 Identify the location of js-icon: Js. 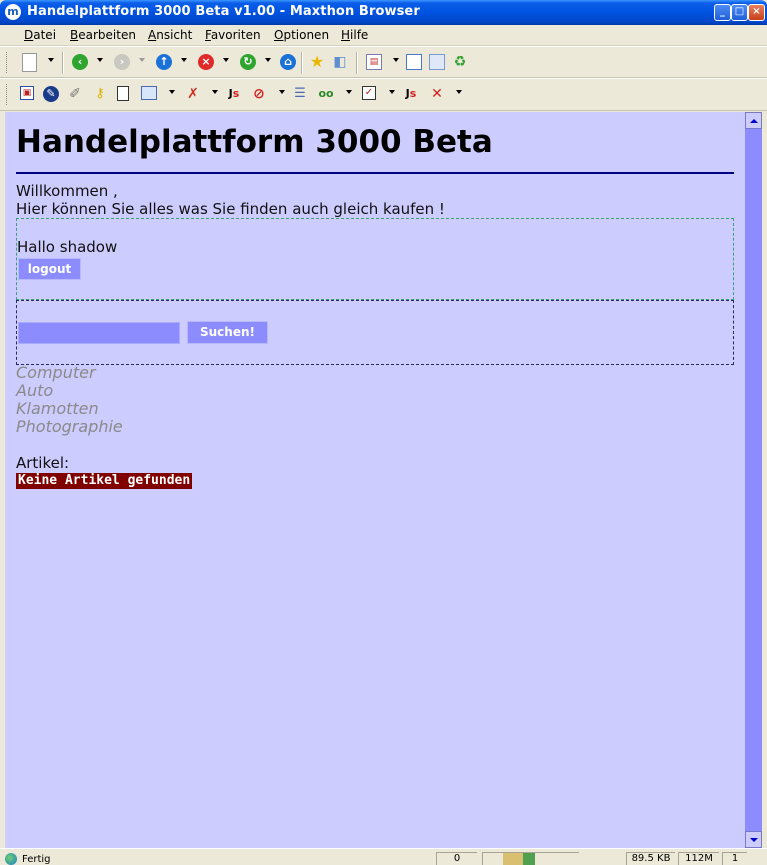
(234, 94).